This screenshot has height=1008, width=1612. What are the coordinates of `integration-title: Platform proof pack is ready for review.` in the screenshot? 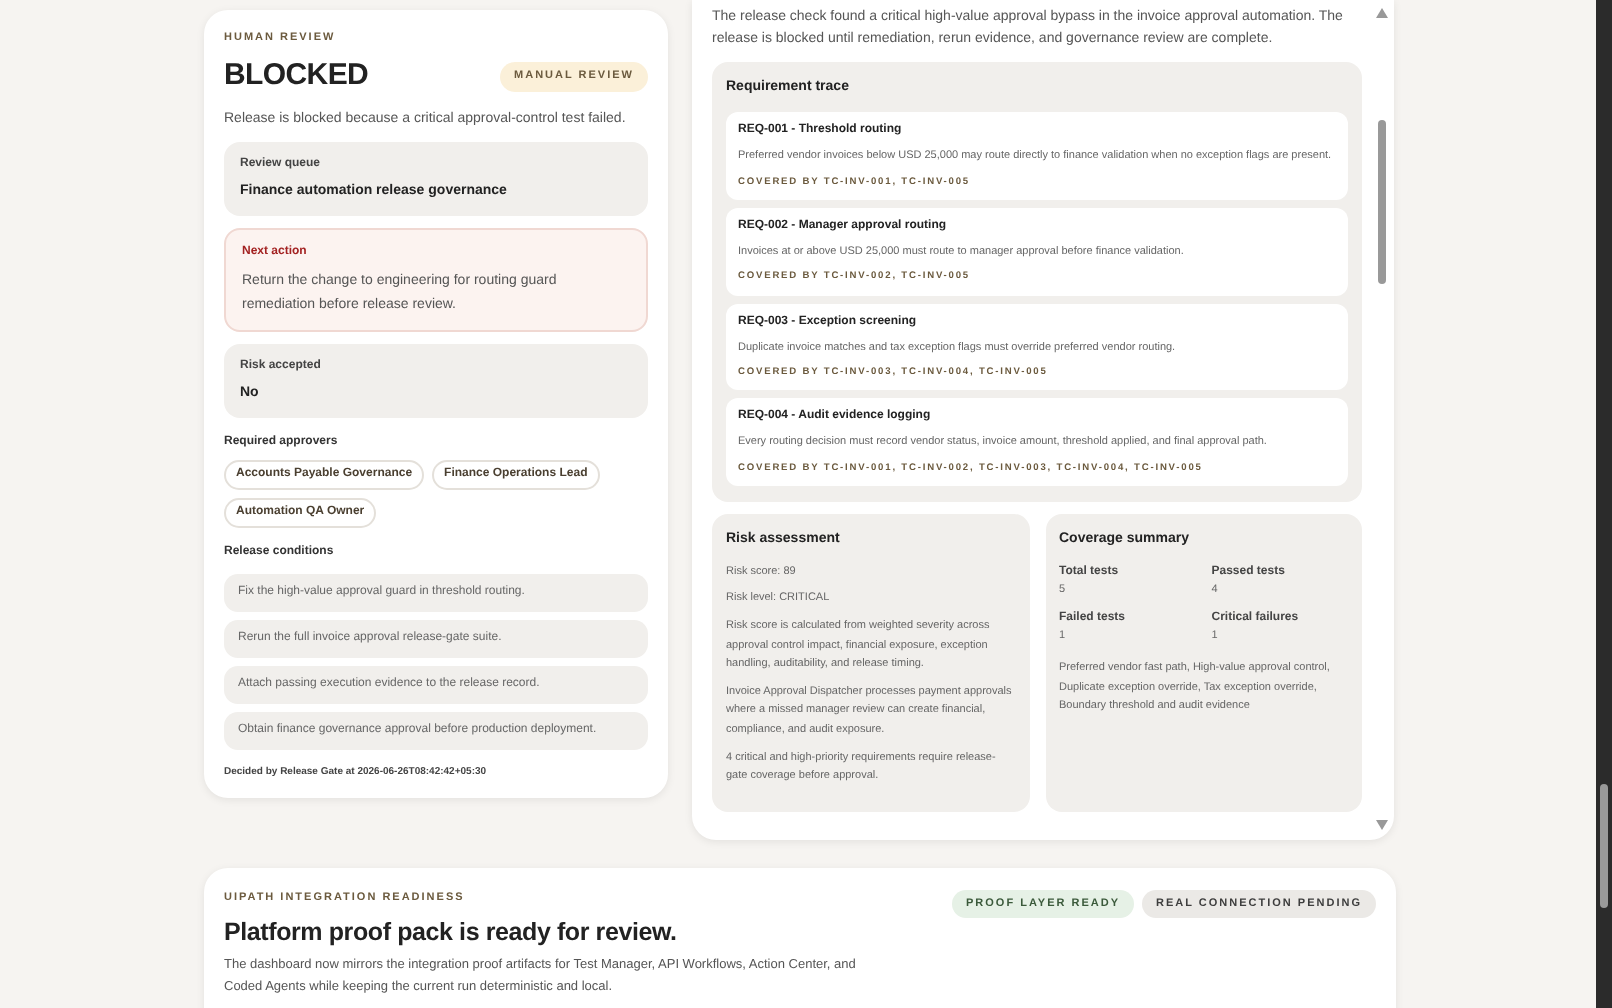 It's located at (450, 933).